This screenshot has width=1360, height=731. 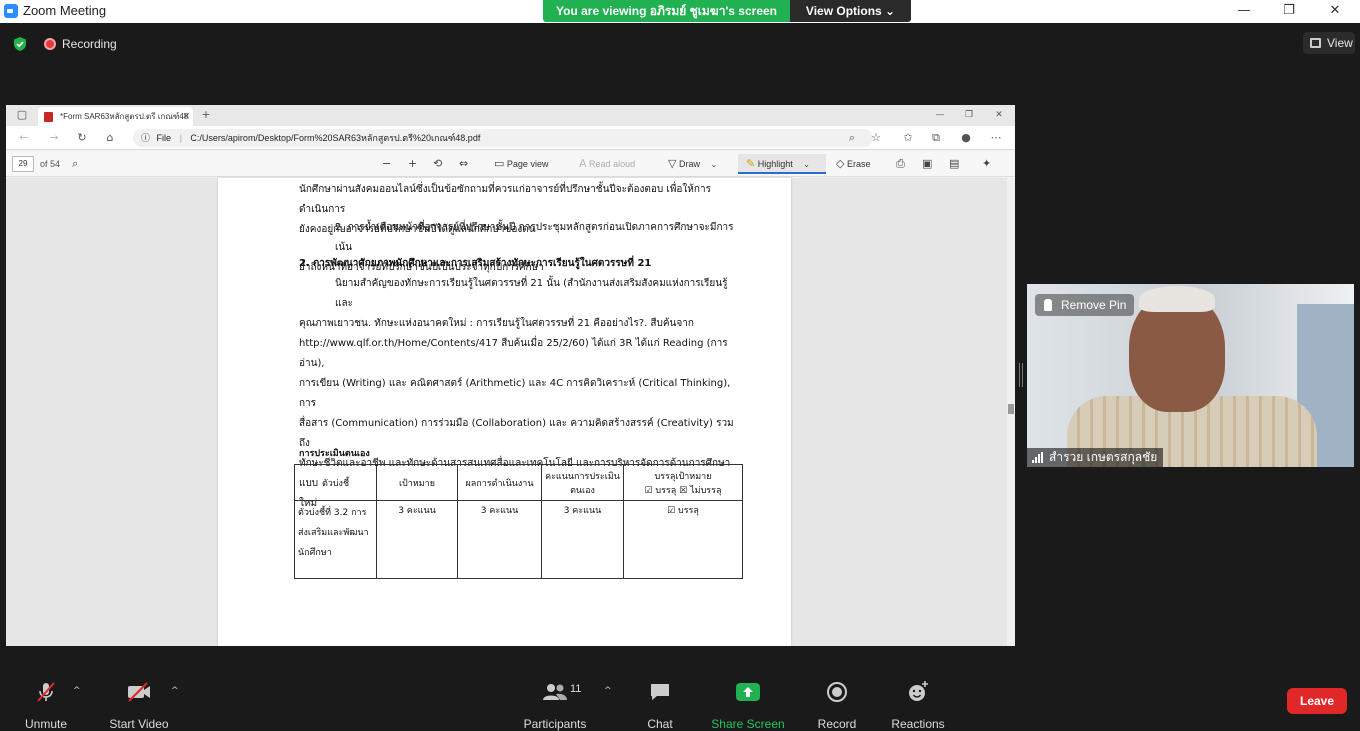 What do you see at coordinates (1094, 305) in the screenshot?
I see `remove-pin-label: Remove Pin` at bounding box center [1094, 305].